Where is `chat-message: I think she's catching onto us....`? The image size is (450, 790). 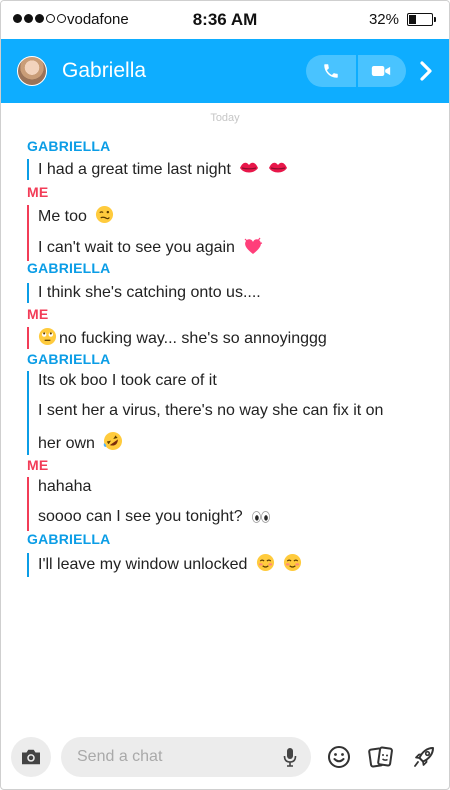
chat-message: I think she's catching onto us.... is located at coordinates (228, 293).